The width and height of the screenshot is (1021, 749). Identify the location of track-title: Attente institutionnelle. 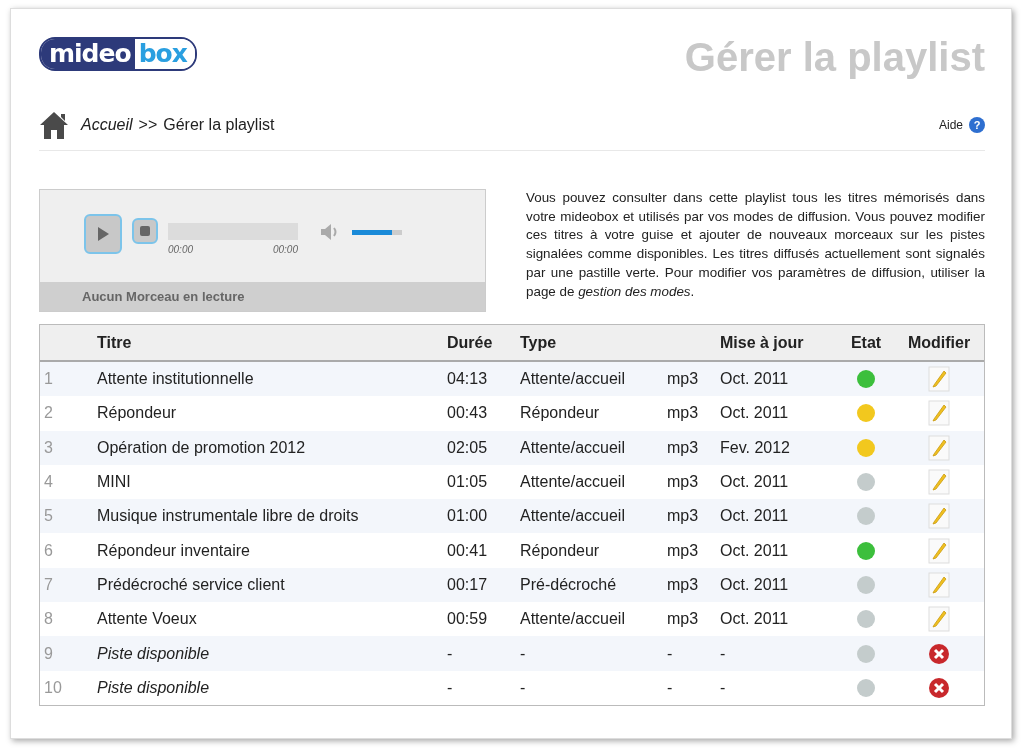
(176, 379).